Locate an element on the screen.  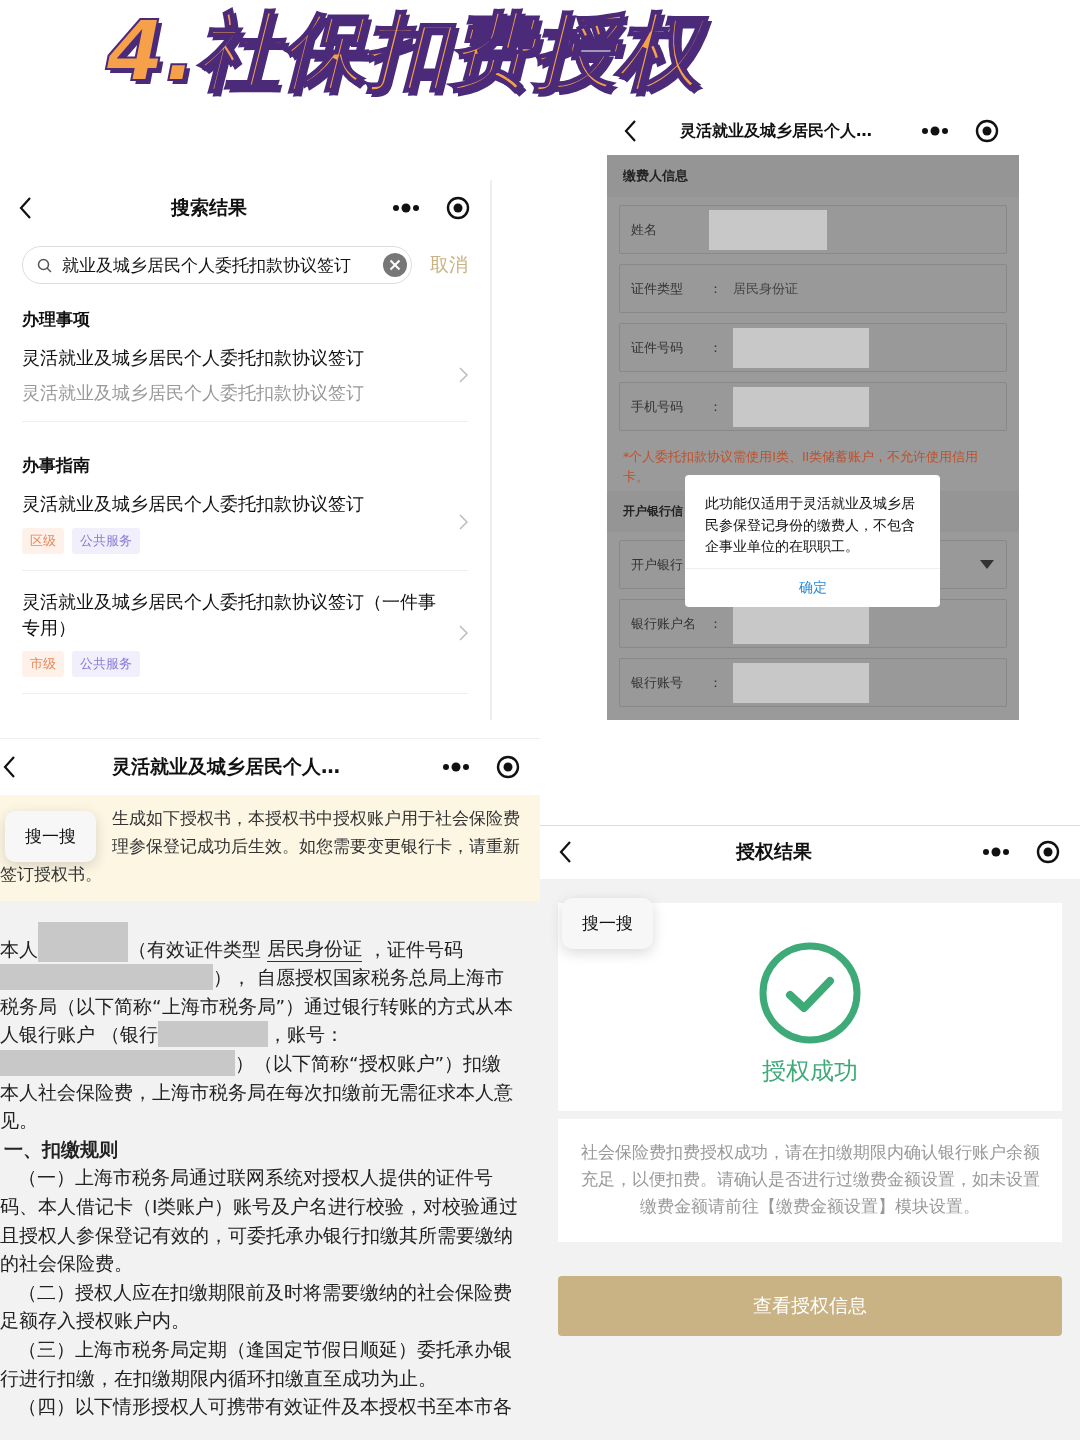
form-field: 证件号码 ： is located at coordinates (813, 347).